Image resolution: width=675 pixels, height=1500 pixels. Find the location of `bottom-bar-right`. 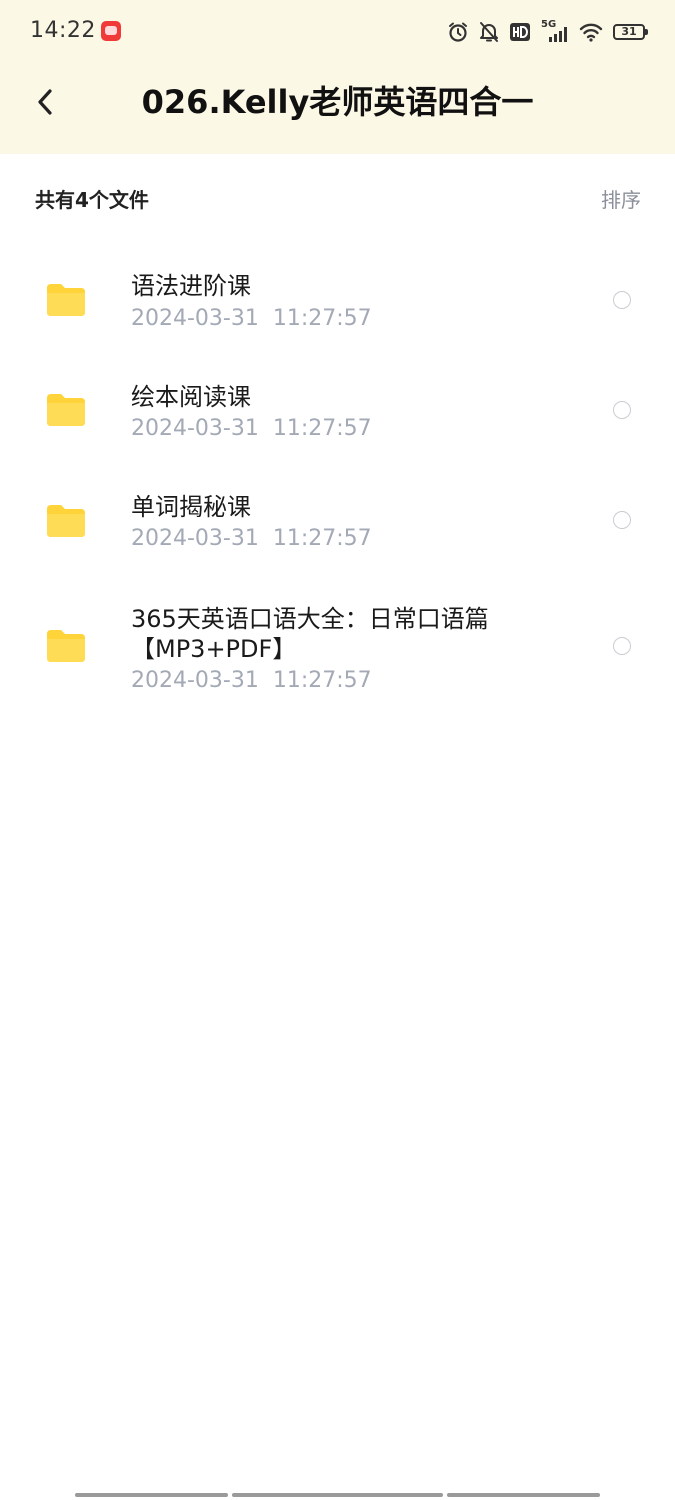

bottom-bar-right is located at coordinates (523, 1495).